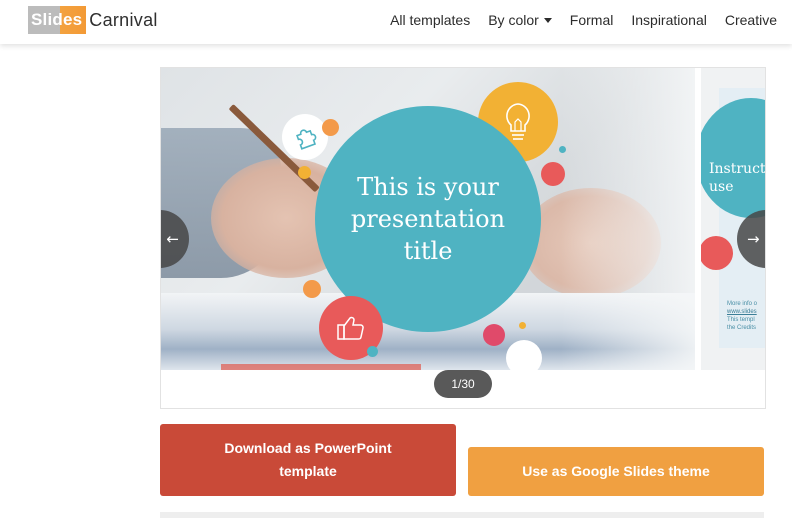 The height and width of the screenshot is (518, 792). Describe the element at coordinates (321, 367) in the screenshot. I see `photo-strip` at that location.